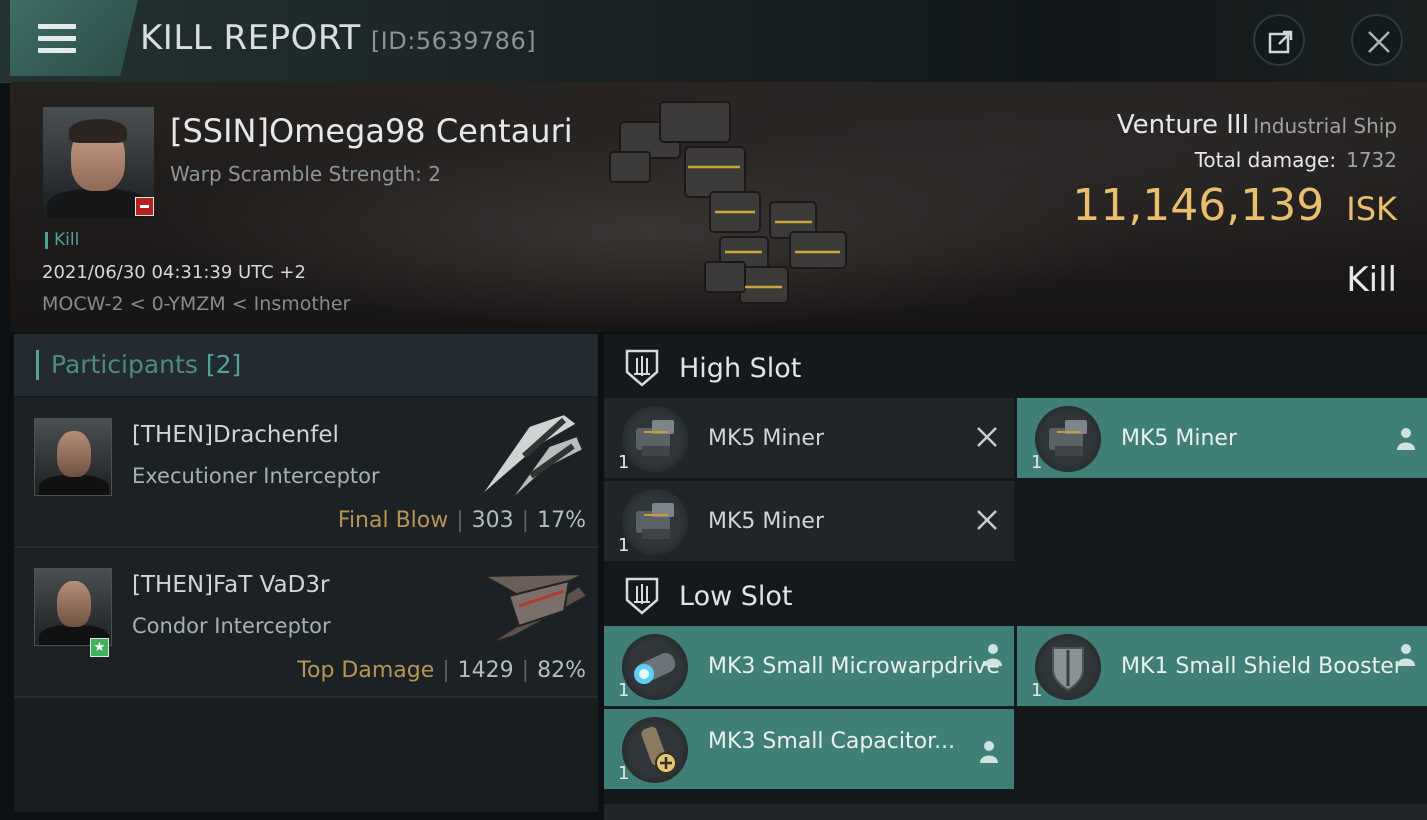 This screenshot has height=820, width=1427. I want to click on kill-id: [ID:5639786], so click(453, 41).